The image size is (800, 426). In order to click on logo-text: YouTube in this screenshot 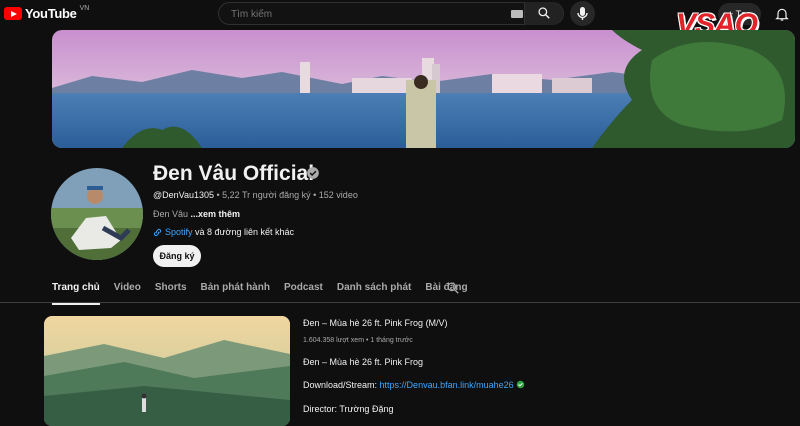, I will do `click(51, 13)`.